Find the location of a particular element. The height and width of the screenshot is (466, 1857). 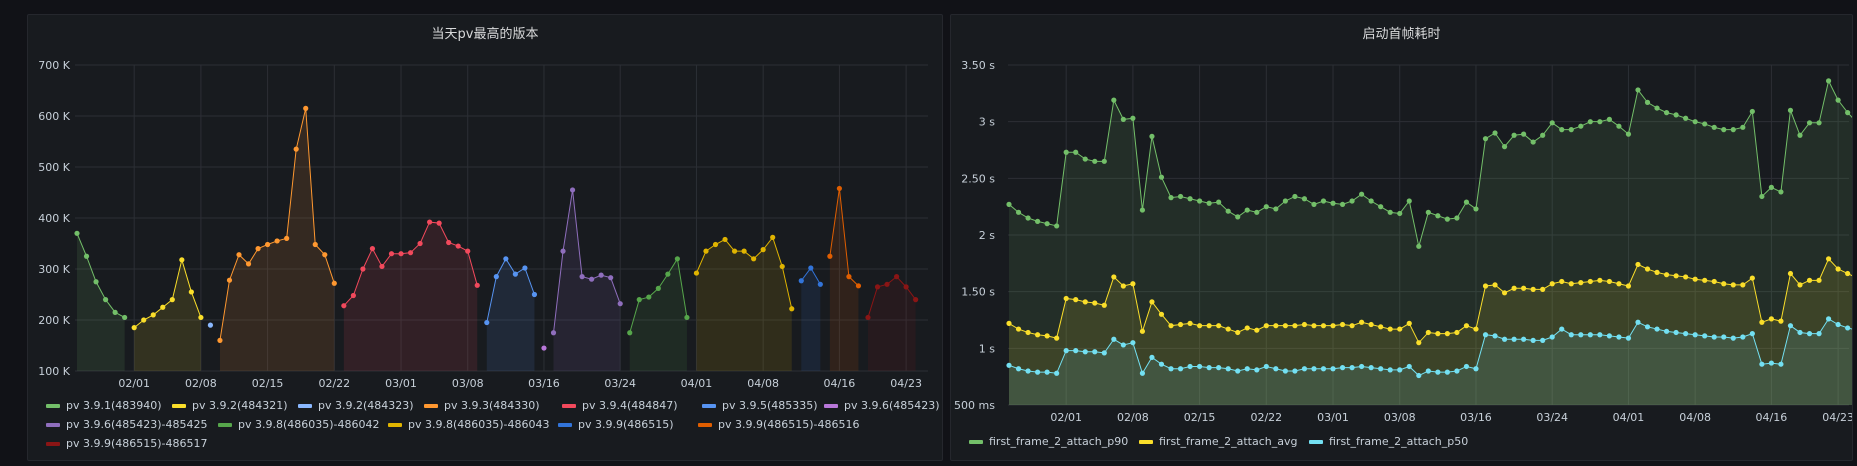

x-tick-label: 04/08 is located at coordinates (1695, 417).